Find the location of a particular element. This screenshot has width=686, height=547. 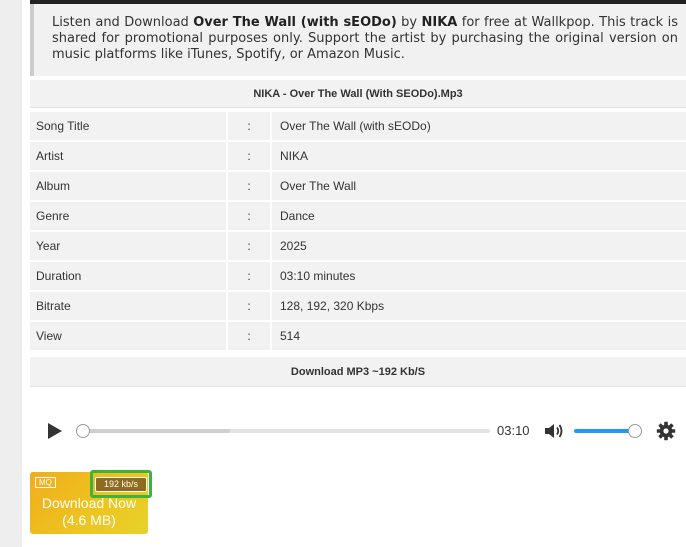

table-row: Album : Over The Wall is located at coordinates (358, 186).